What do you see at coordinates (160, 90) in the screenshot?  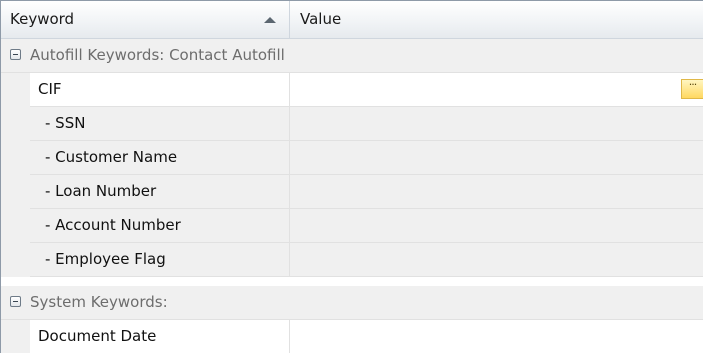 I see `keyword-cell: CIF` at bounding box center [160, 90].